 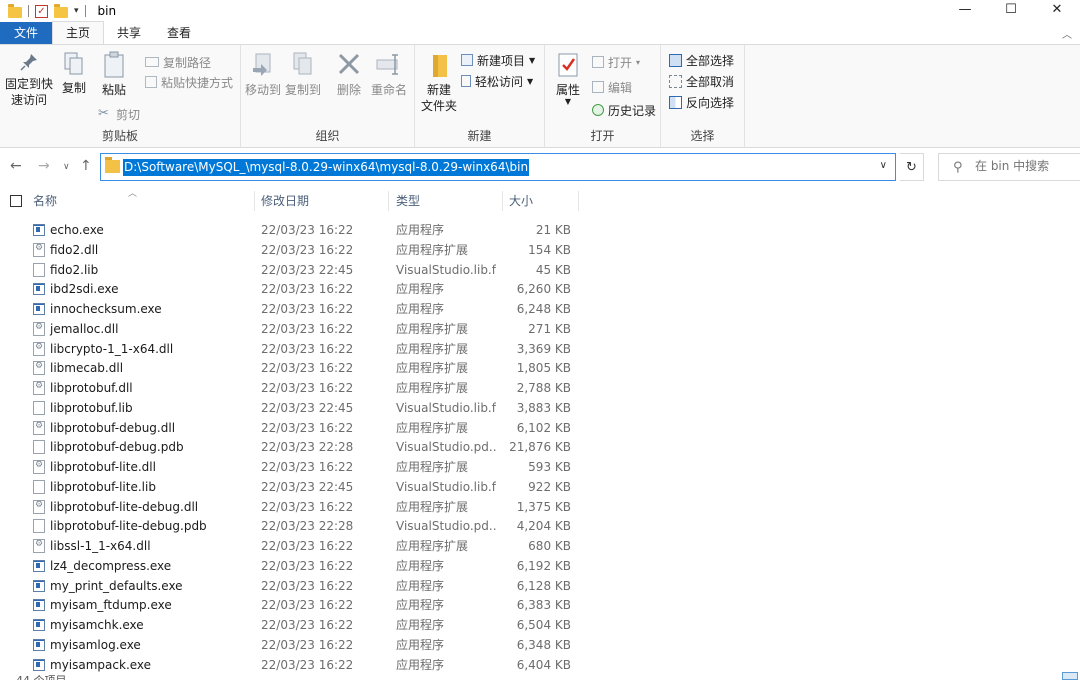 What do you see at coordinates (129, 33) in the screenshot?
I see `tab-share: 共享` at bounding box center [129, 33].